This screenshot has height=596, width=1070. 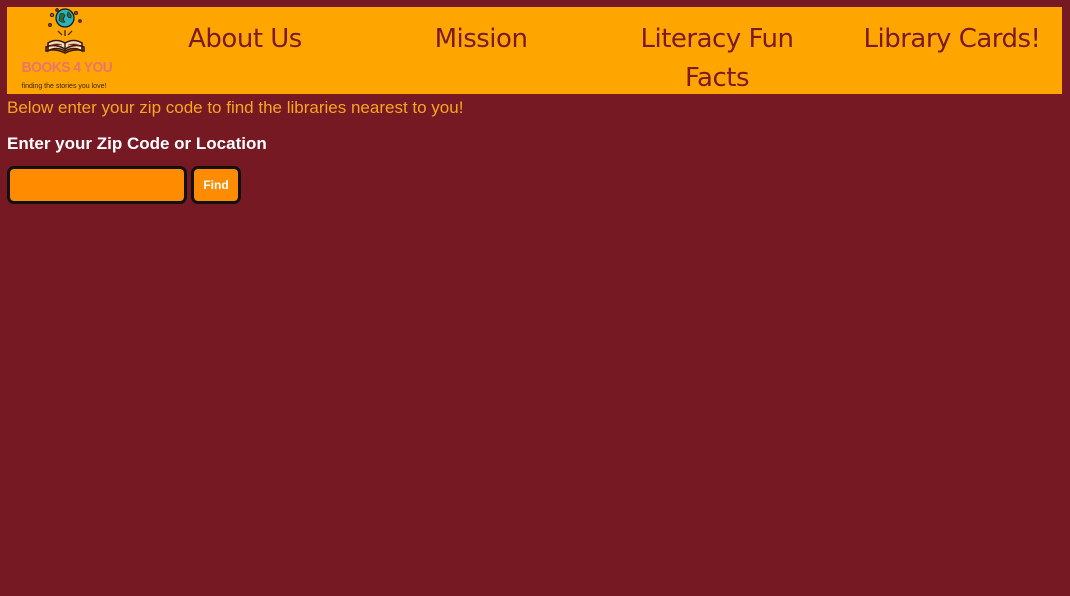 I want to click on nav-link-mission: Mission, so click(x=481, y=39).